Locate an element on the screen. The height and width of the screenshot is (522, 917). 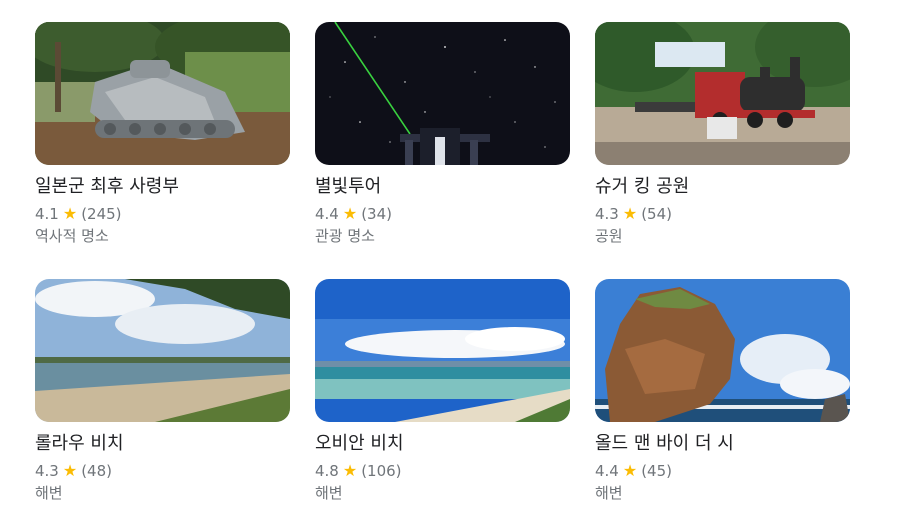
locomotive-photo is located at coordinates (722, 93).